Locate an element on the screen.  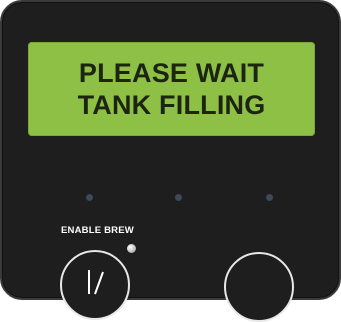
enable-brew-button is located at coordinates (95, 285).